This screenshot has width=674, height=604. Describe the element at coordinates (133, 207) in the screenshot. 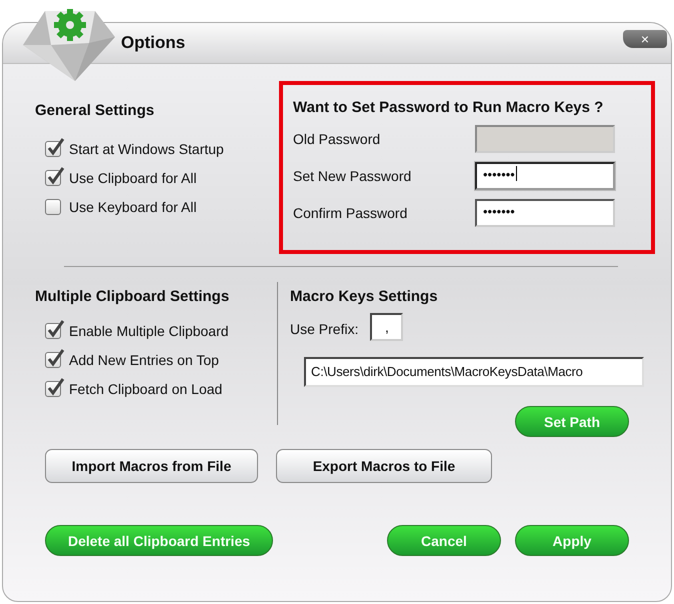

I see `checkbox-label: Use Keyboard for All` at that location.